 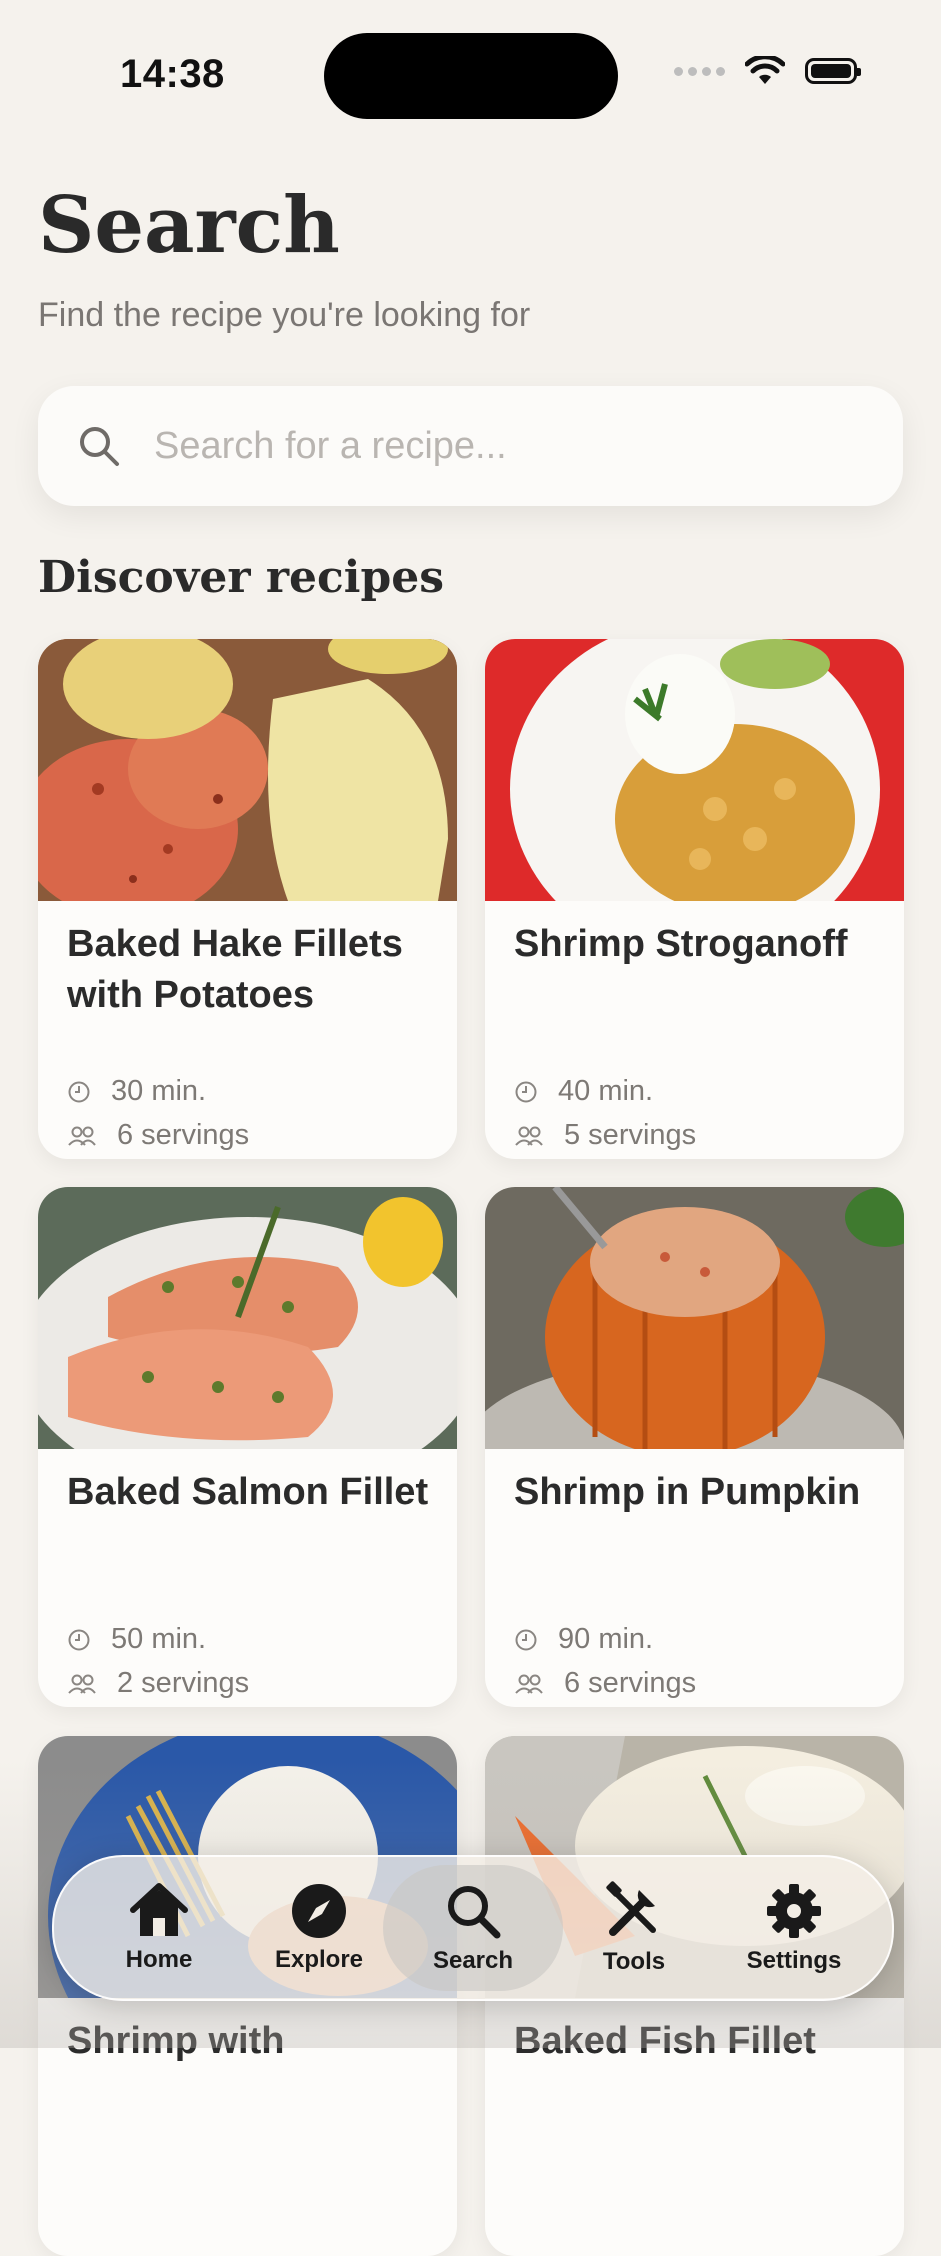 I want to click on tab-tools: Tools, so click(x=634, y=1928).